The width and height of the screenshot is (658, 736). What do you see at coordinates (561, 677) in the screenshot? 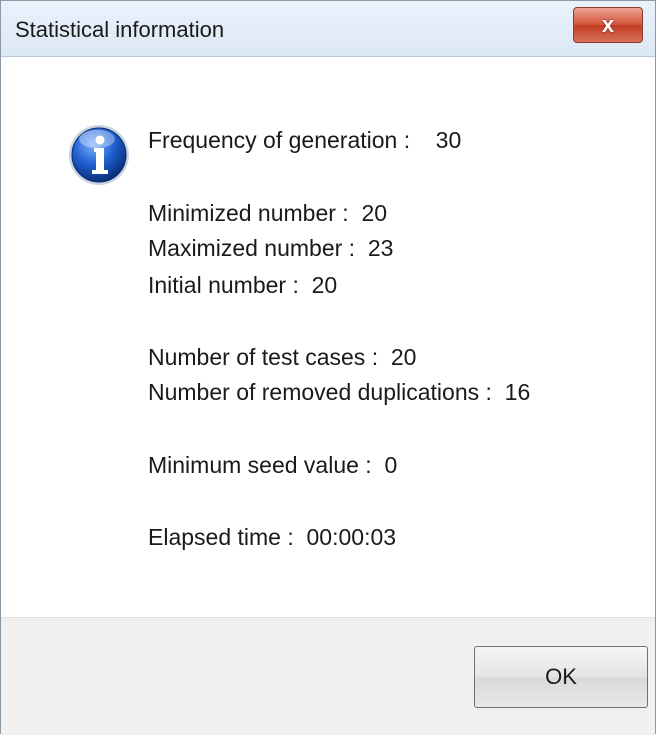
I see `ok-button: OK` at bounding box center [561, 677].